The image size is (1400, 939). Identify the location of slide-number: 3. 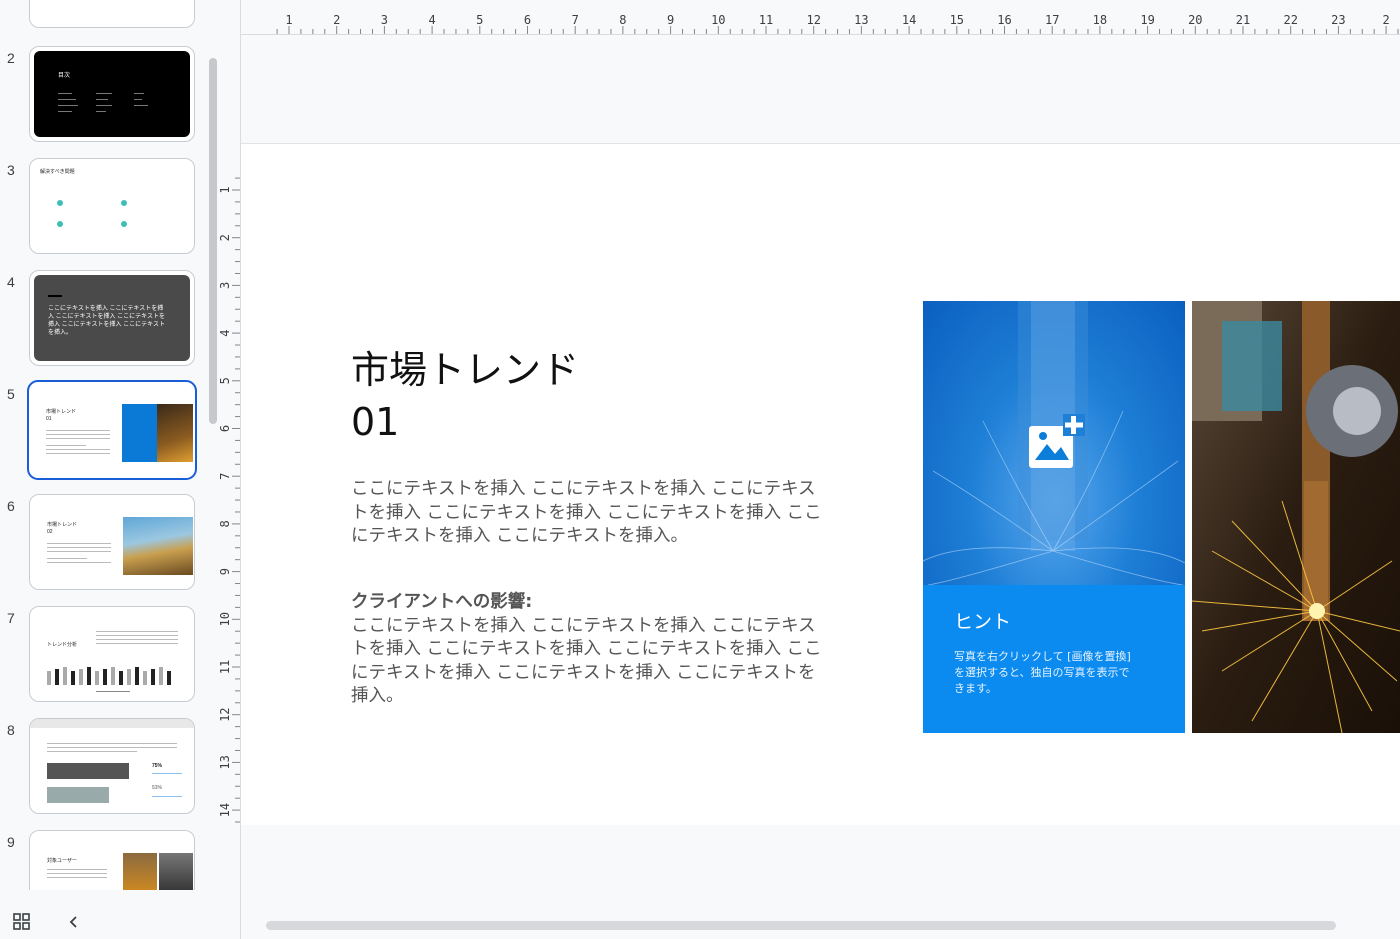
(11, 170).